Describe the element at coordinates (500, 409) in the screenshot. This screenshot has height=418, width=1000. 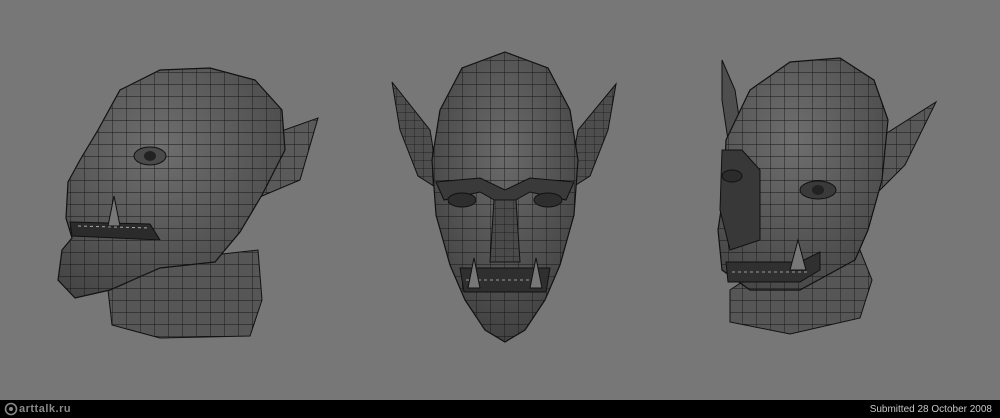
I see `footer-bar: arttalk.ru Submitted 28 October 2008` at that location.